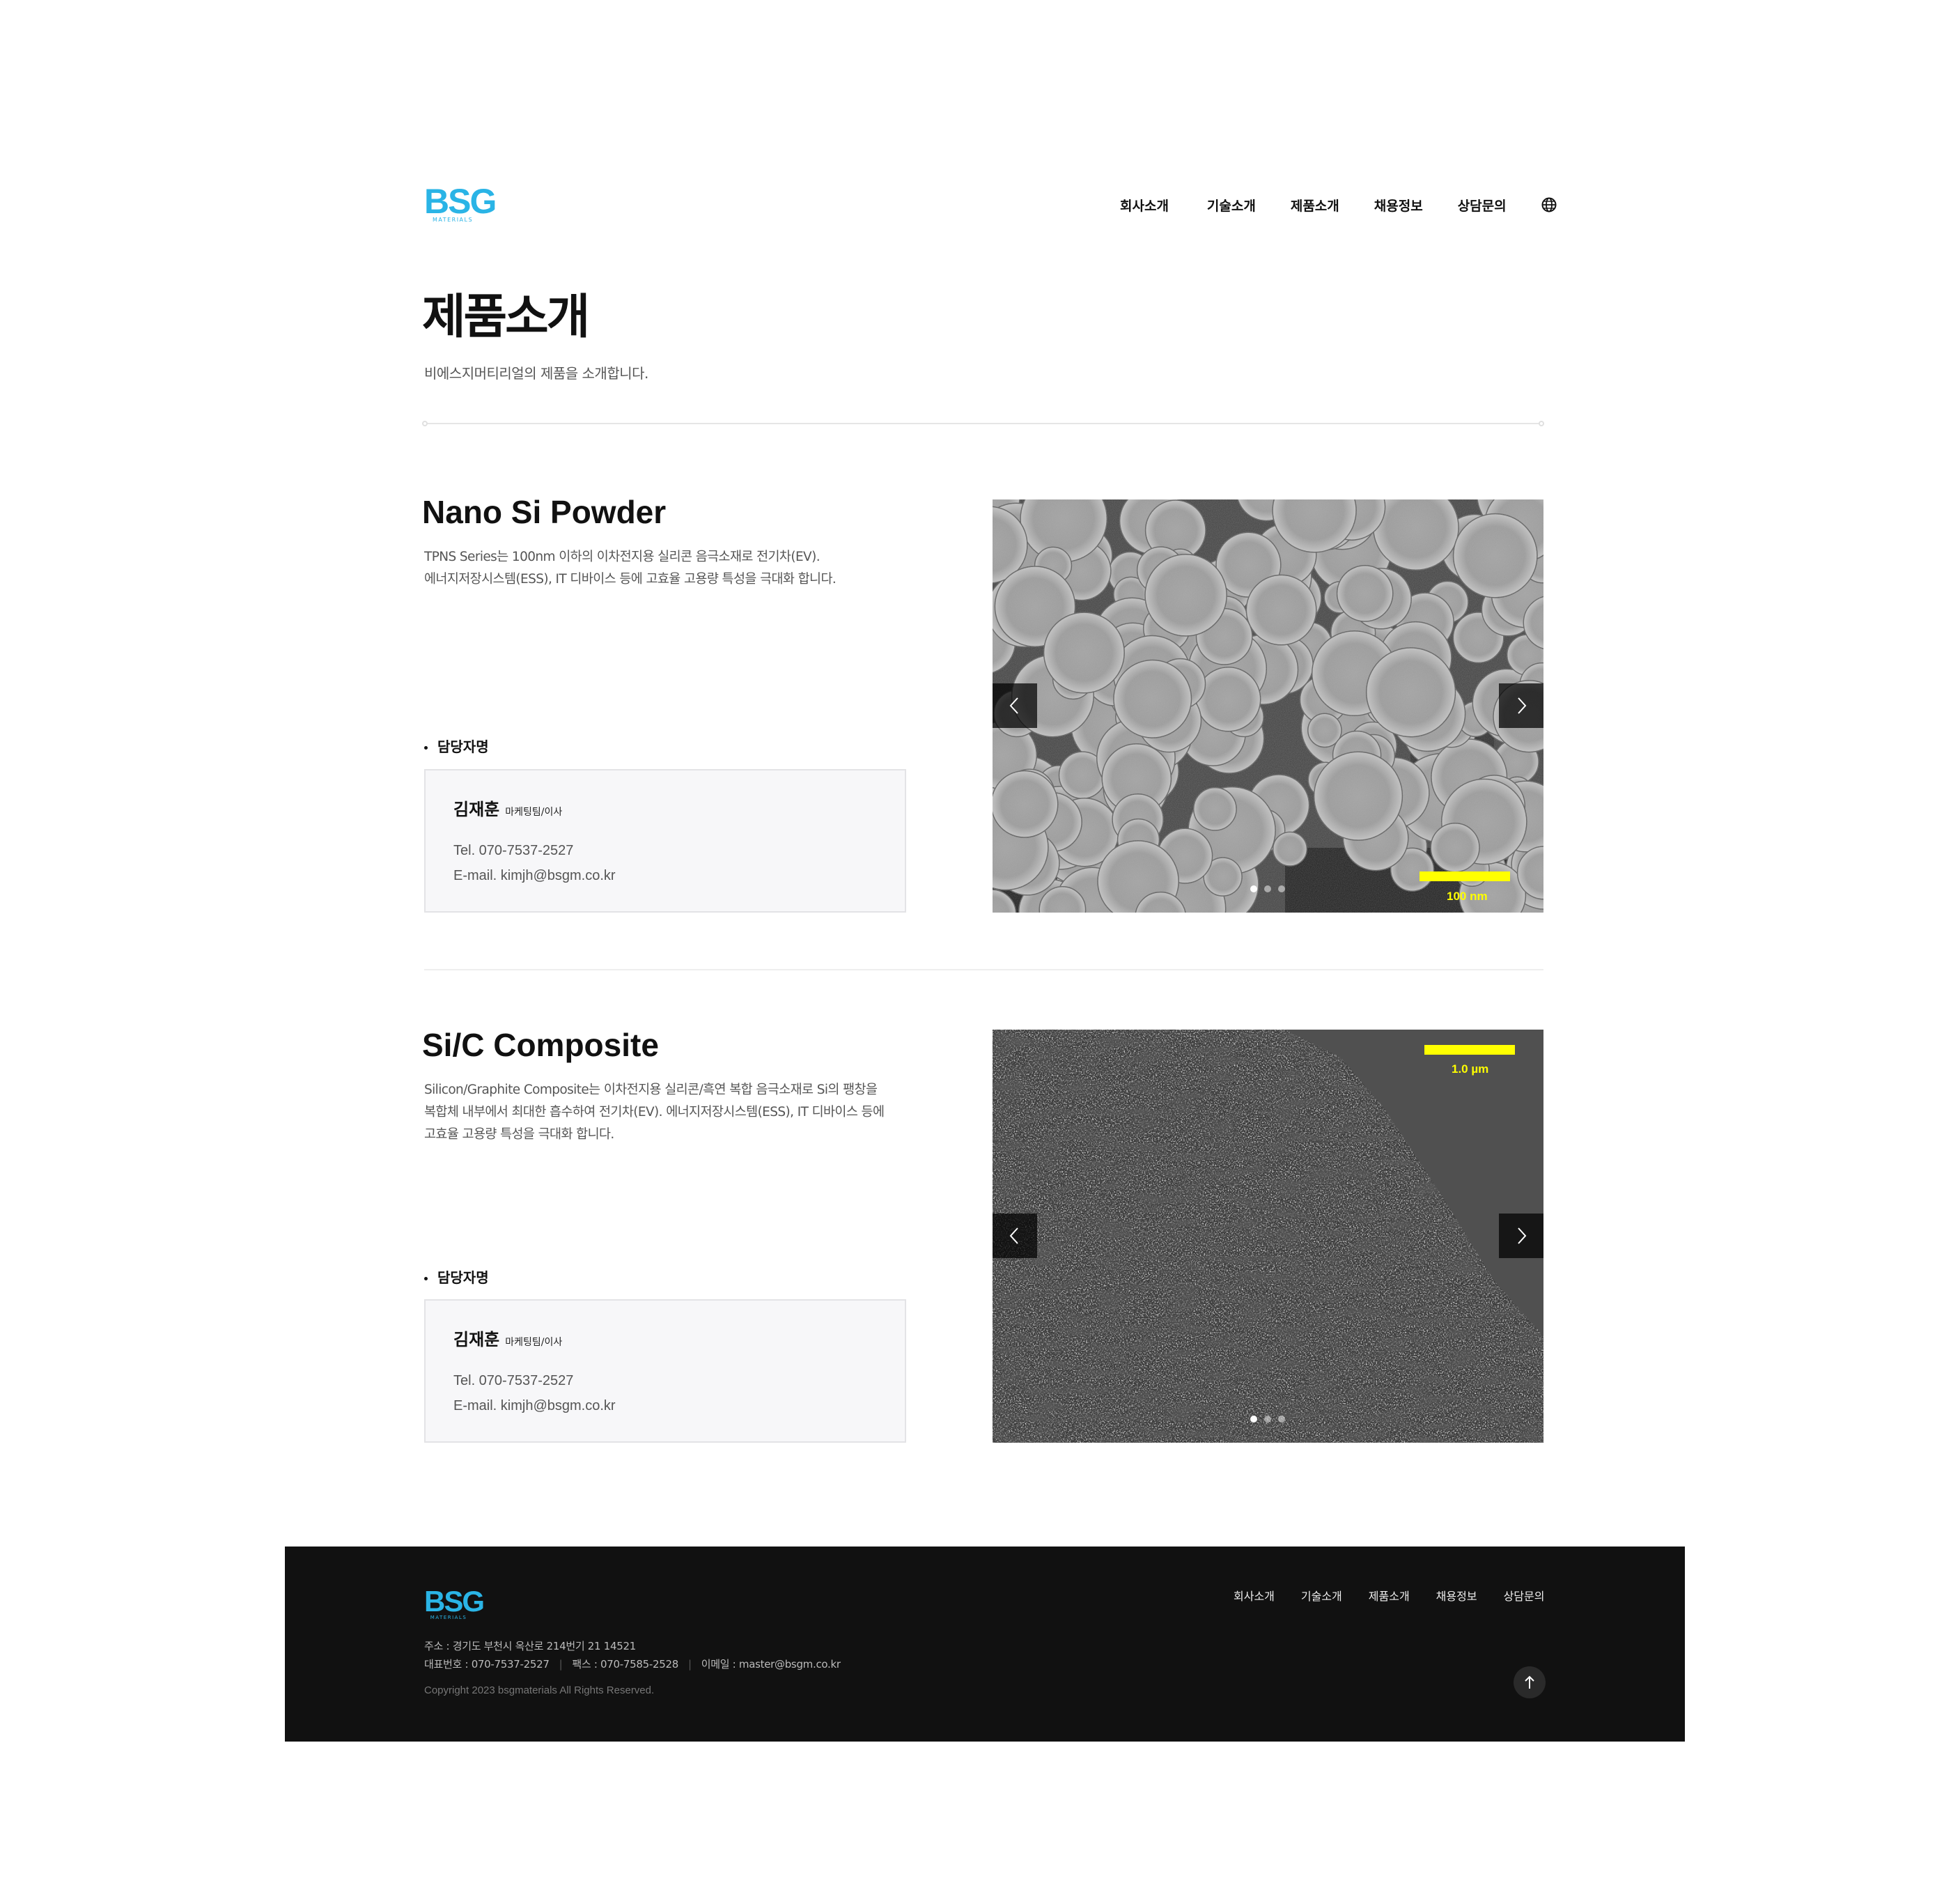 The width and height of the screenshot is (1960, 1899). What do you see at coordinates (506, 317) in the screenshot?
I see `page-title: 제품소개` at bounding box center [506, 317].